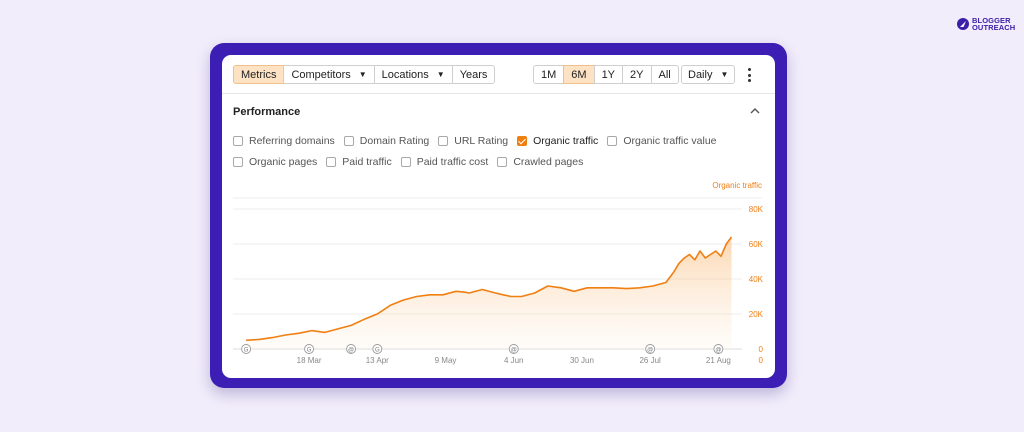  I want to click on x-tick-label: 21 Aug, so click(718, 360).